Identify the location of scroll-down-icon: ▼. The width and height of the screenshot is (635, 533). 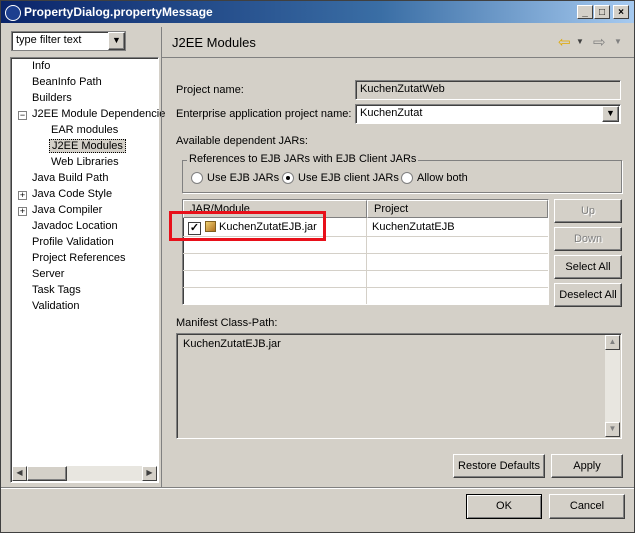
(612, 429).